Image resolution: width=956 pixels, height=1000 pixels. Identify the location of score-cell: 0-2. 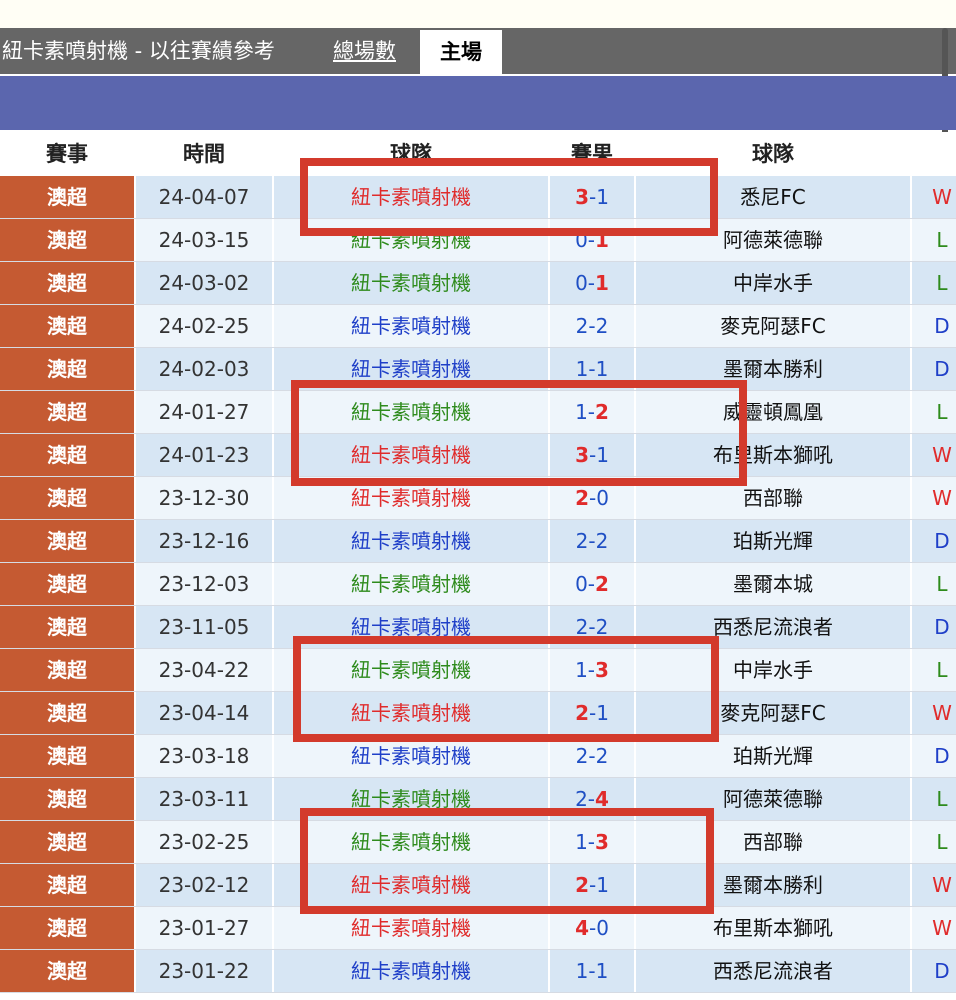
(592, 584).